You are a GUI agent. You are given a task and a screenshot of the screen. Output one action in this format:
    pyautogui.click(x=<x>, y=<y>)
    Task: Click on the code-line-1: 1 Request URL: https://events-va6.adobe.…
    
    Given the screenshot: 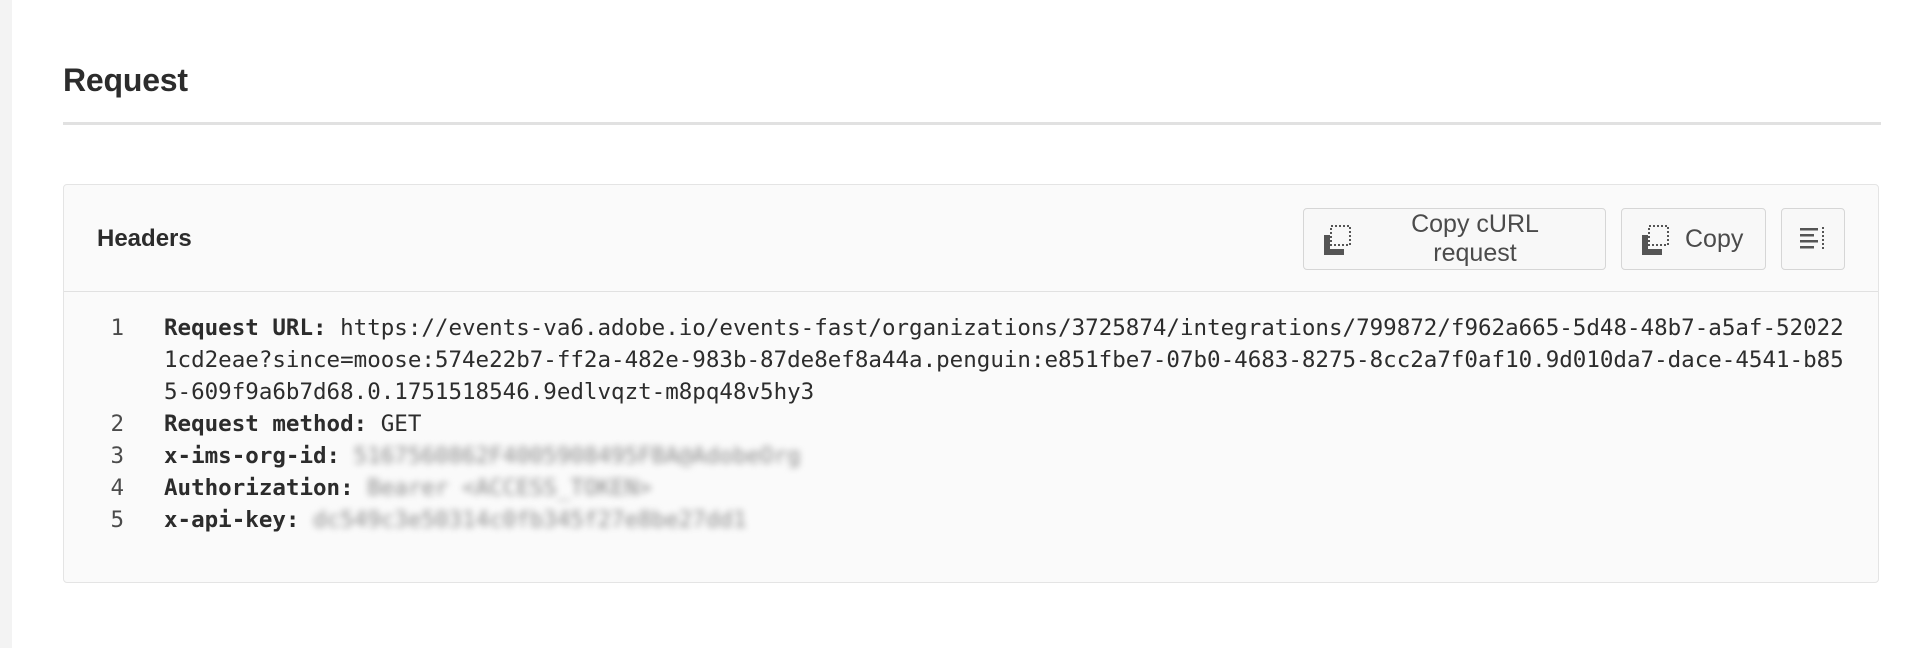 What is the action you would take?
    pyautogui.click(x=971, y=360)
    